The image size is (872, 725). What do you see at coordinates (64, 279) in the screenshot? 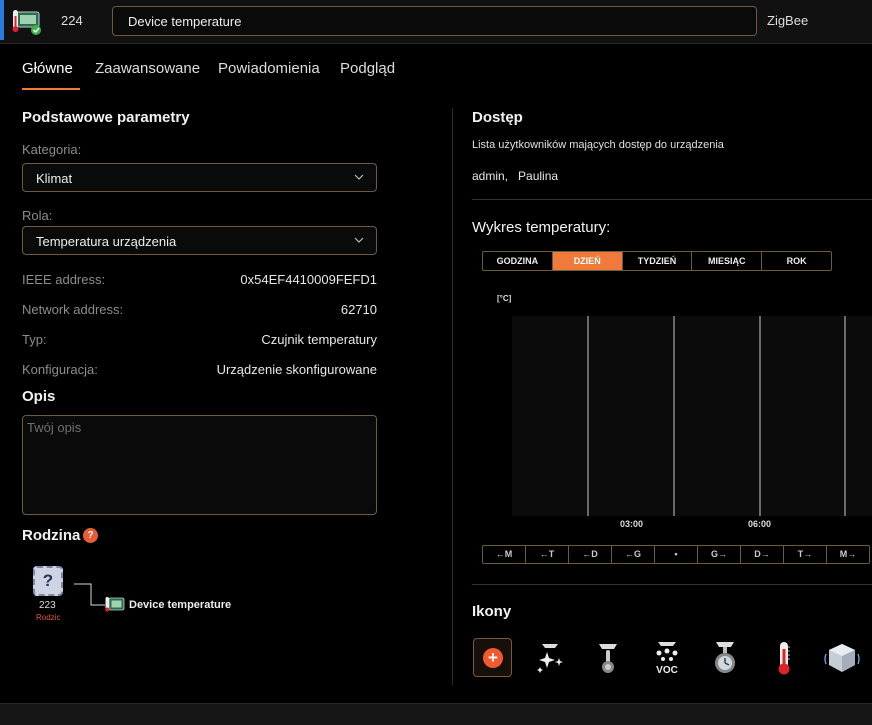
I see `ieee-label: IEEE address:` at bounding box center [64, 279].